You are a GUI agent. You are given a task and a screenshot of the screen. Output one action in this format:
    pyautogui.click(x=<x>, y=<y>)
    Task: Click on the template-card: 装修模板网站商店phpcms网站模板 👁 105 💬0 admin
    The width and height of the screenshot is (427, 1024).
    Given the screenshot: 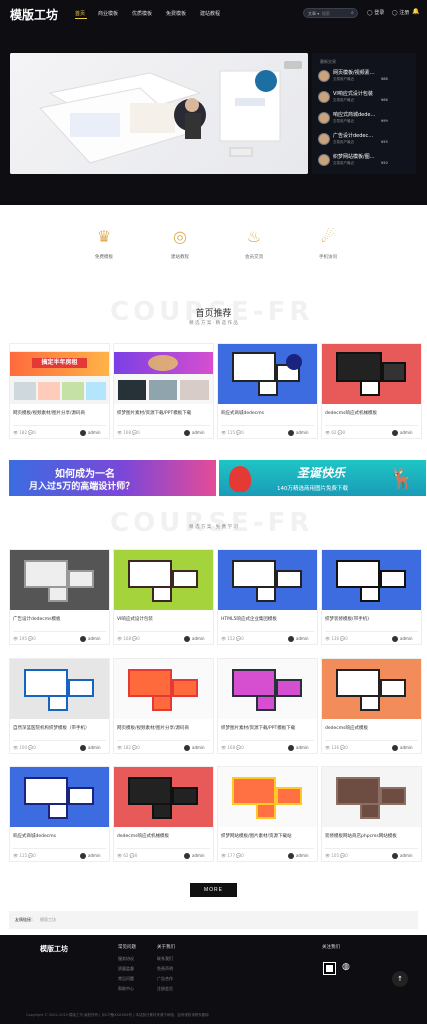 What is the action you would take?
    pyautogui.click(x=371, y=814)
    